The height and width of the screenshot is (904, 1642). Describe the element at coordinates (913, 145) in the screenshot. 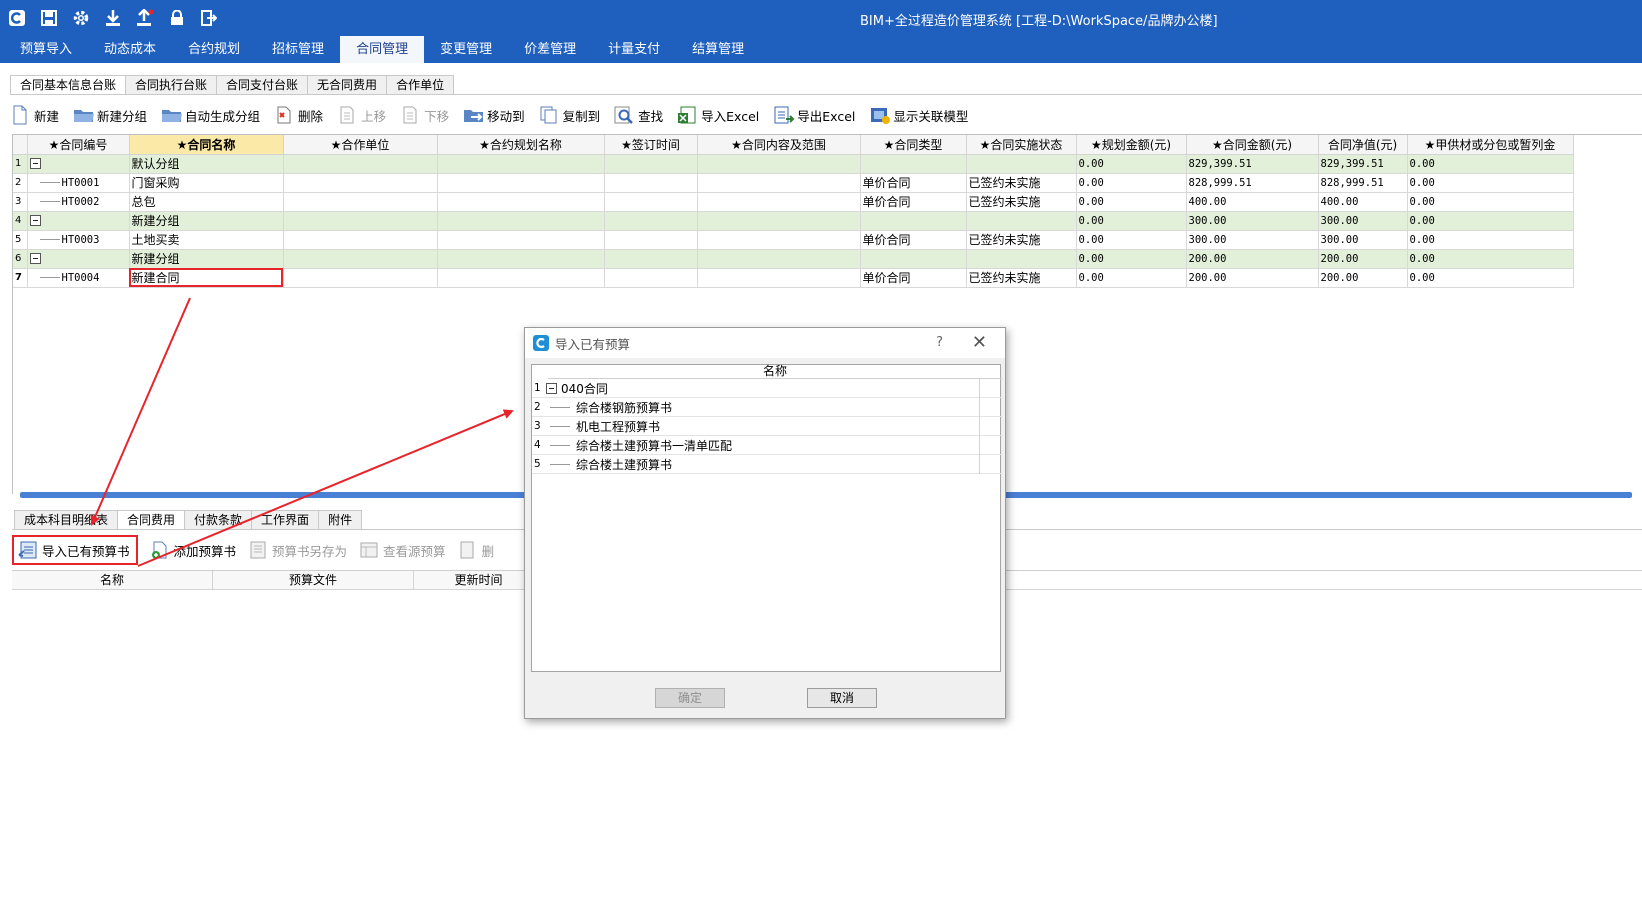

I see `col-contract-type: ★合同类型` at that location.